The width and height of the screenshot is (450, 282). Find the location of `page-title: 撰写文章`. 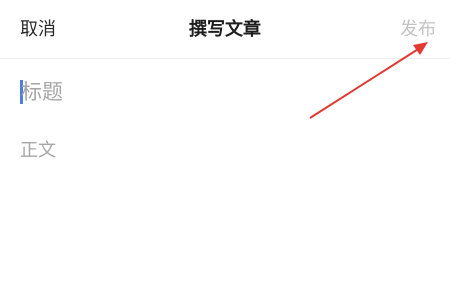

page-title: 撰写文章 is located at coordinates (225, 29).